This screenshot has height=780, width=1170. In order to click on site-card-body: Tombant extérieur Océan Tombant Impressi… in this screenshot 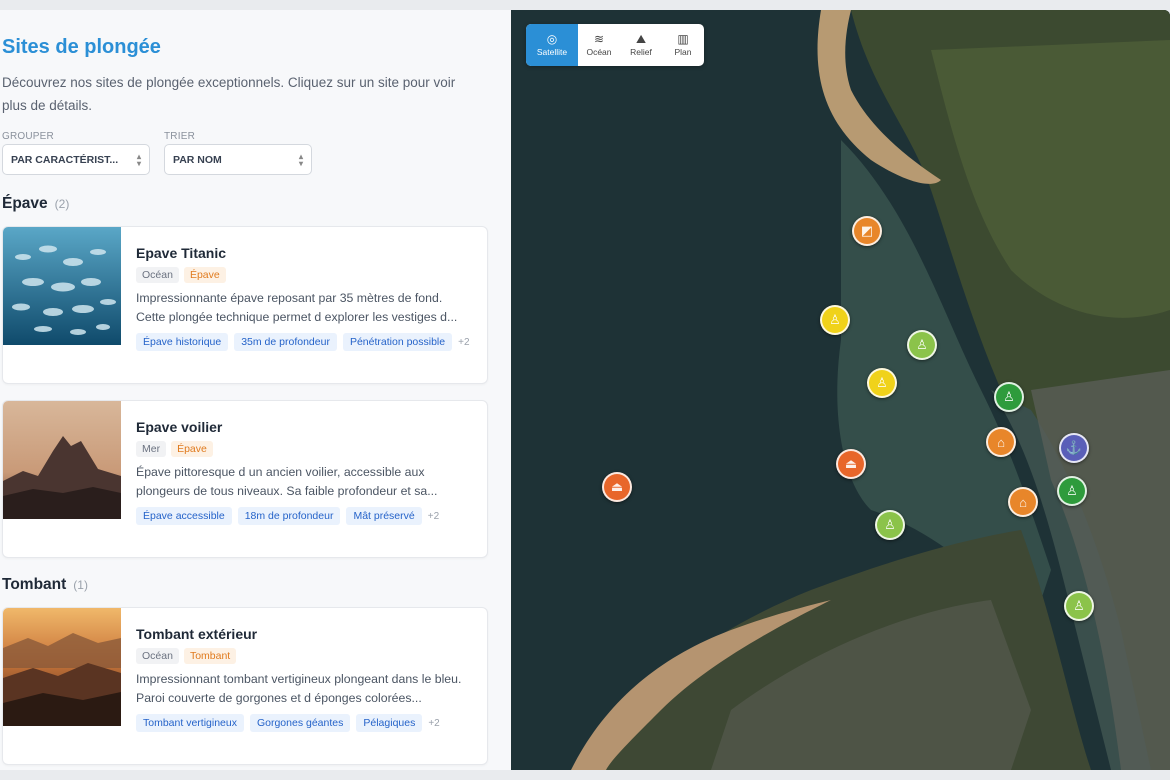, I will do `click(304, 686)`.